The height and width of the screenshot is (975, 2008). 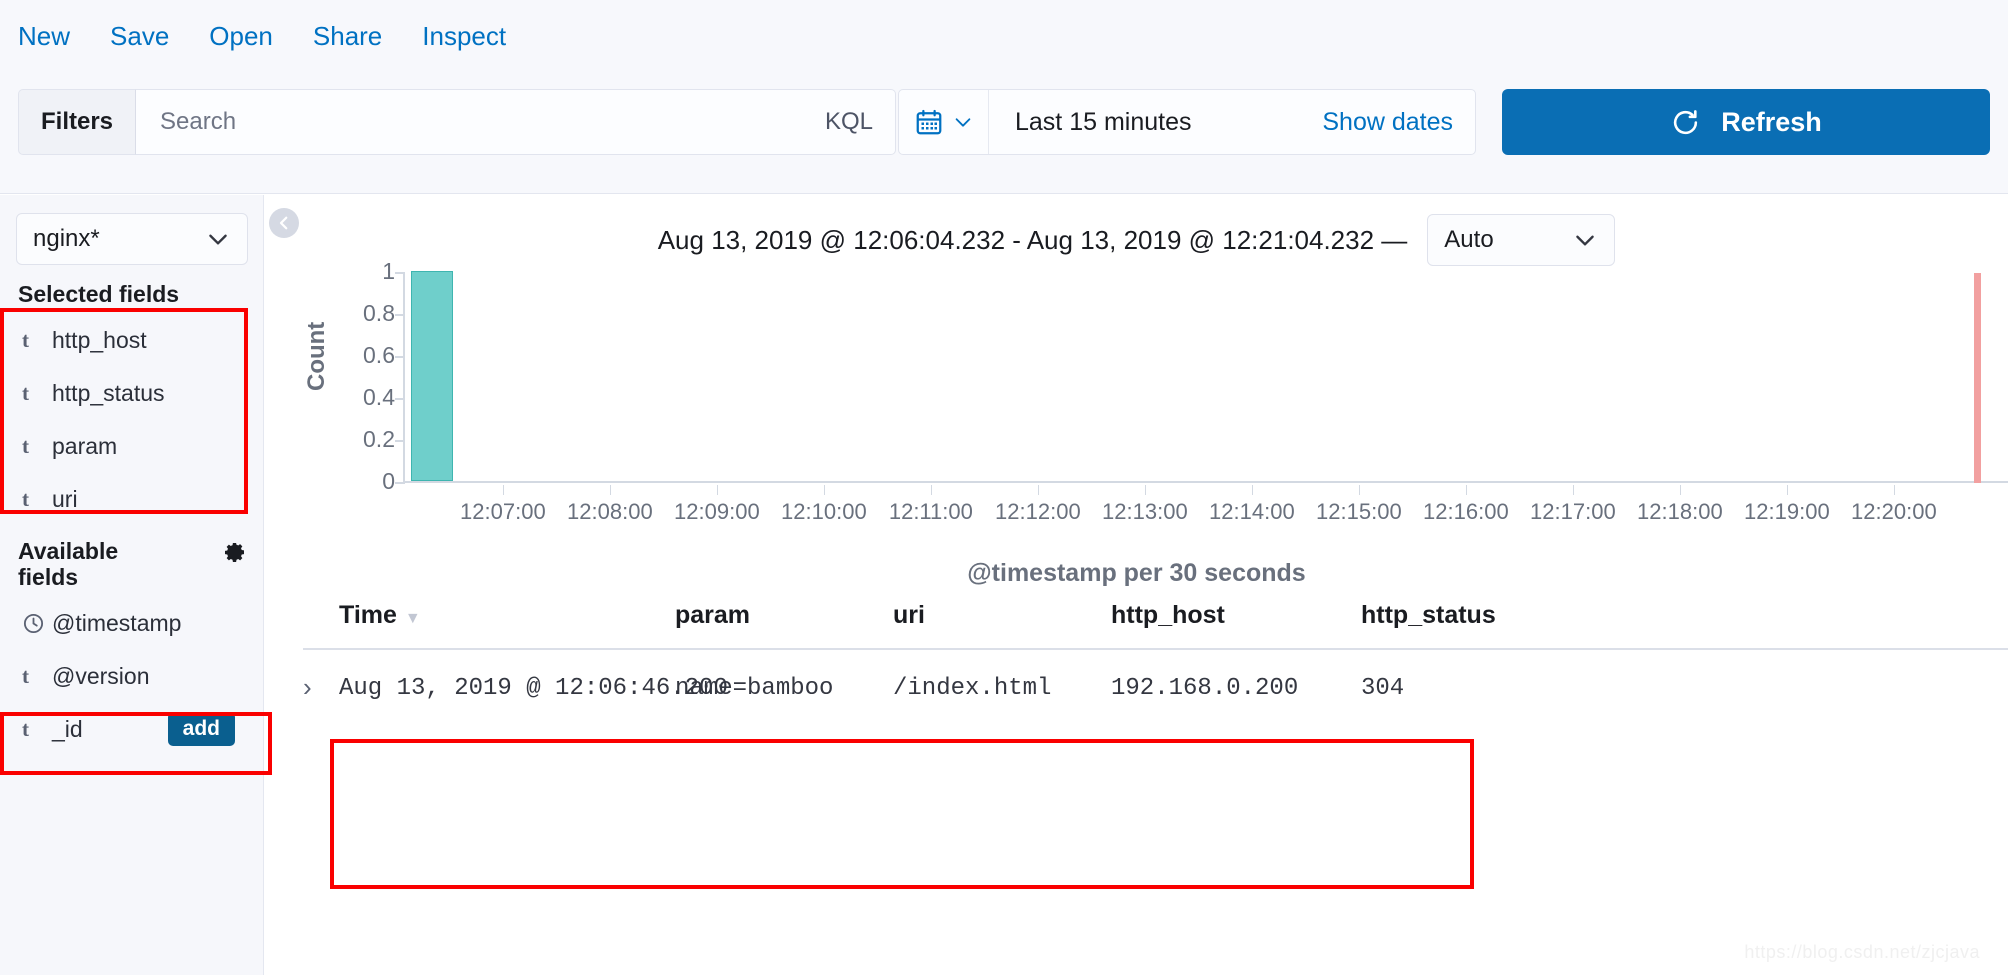 What do you see at coordinates (235, 552) in the screenshot?
I see `field-settings-gear-icon` at bounding box center [235, 552].